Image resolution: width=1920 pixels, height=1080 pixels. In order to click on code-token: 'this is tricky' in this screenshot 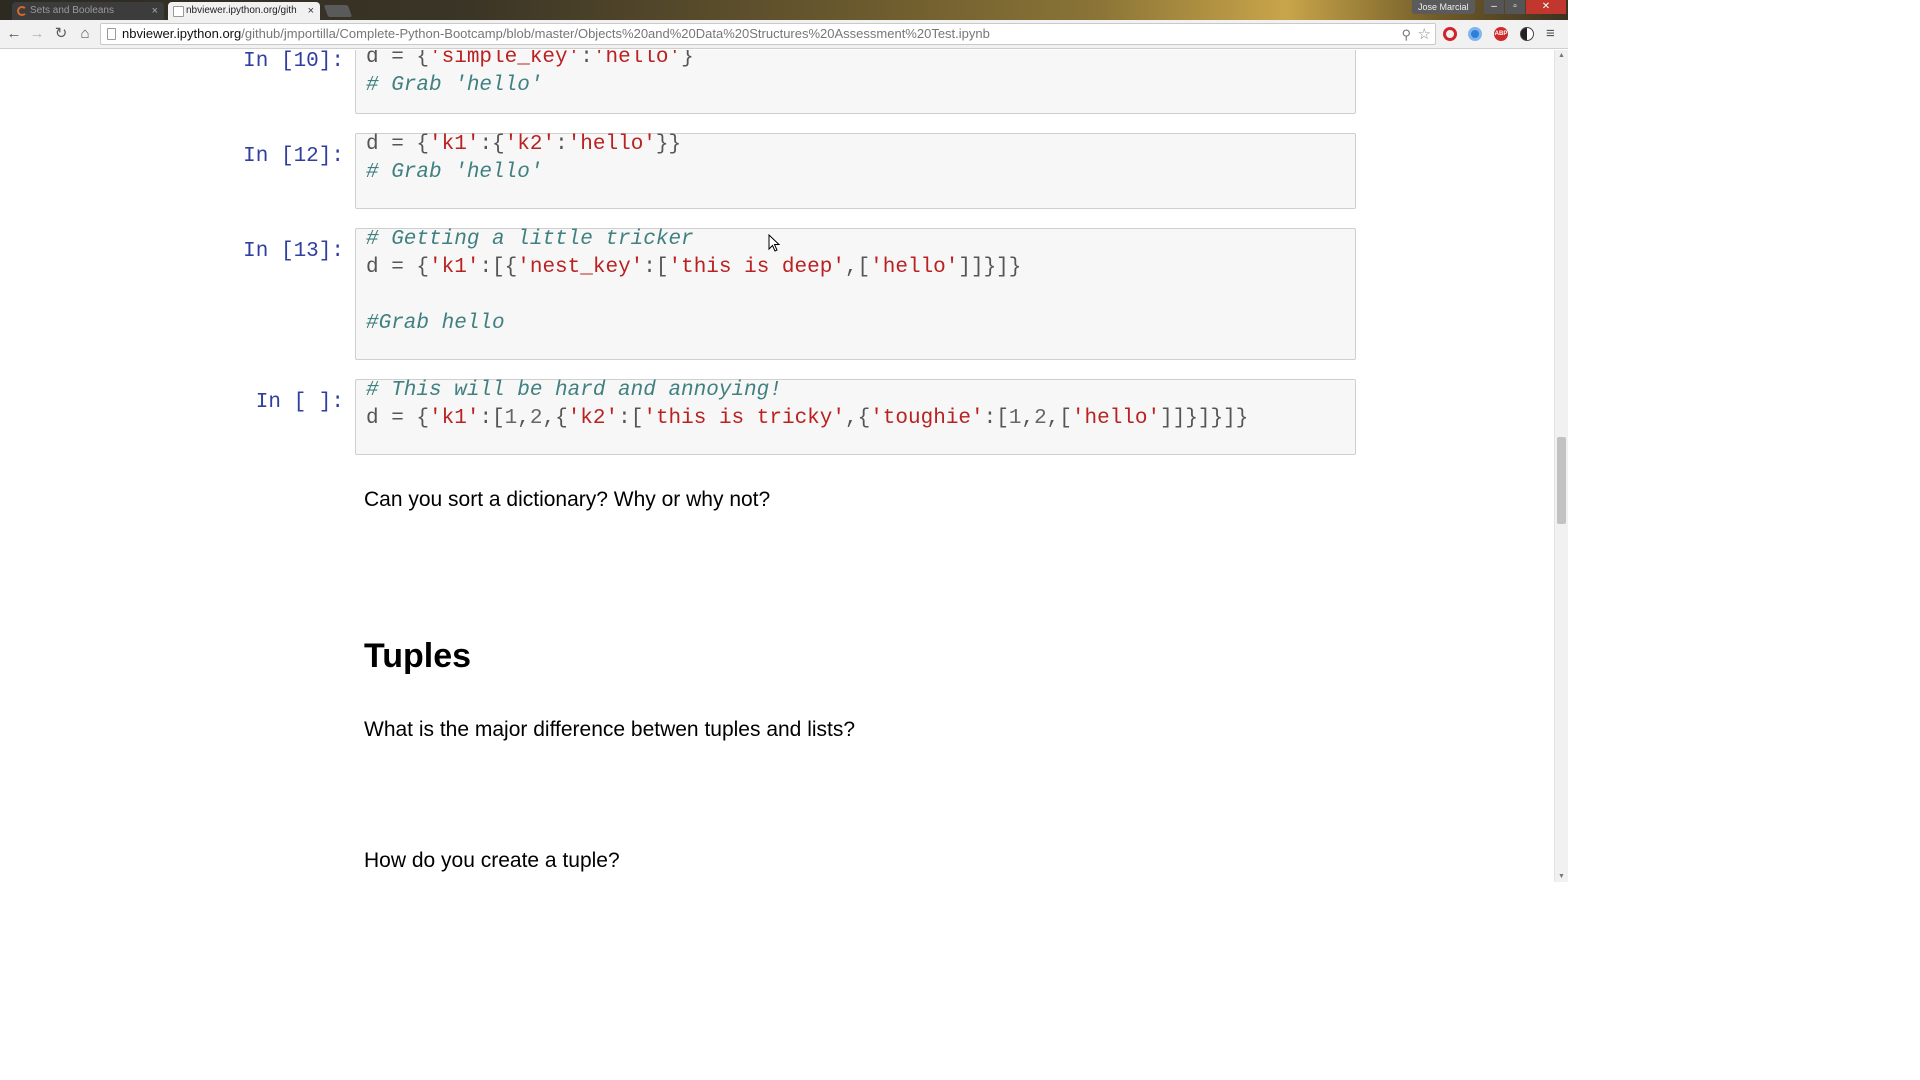, I will do `click(744, 418)`.